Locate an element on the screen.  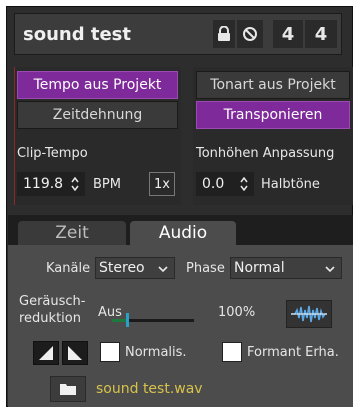
denoise-slider is located at coordinates (153, 320).